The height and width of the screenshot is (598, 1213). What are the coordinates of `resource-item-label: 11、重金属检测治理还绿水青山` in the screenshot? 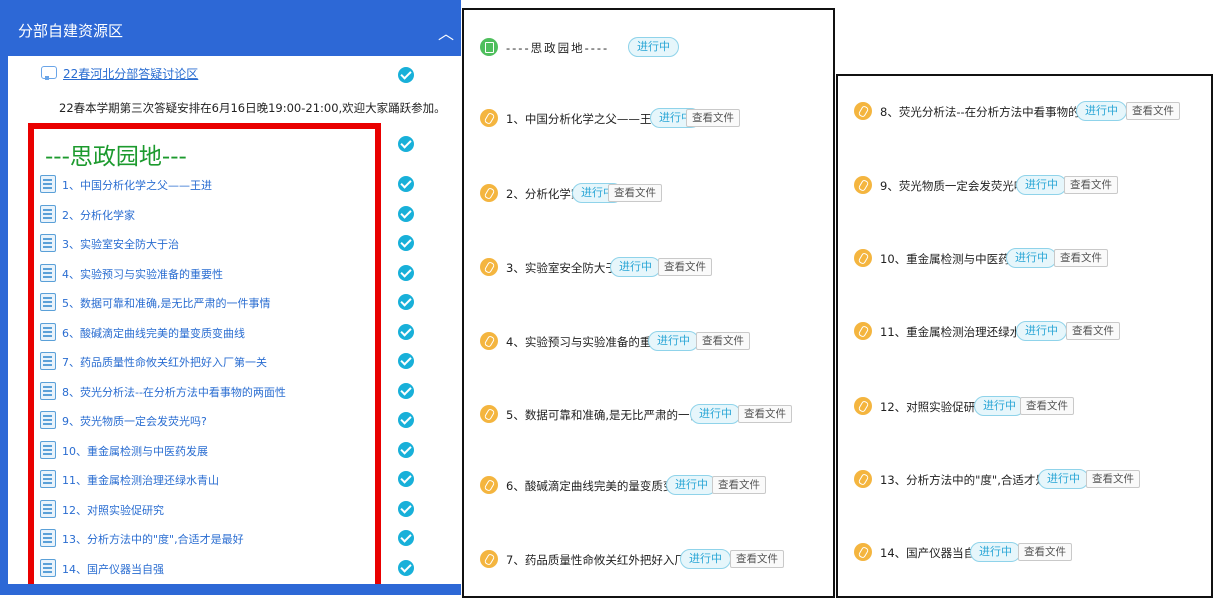 It's located at (140, 480).